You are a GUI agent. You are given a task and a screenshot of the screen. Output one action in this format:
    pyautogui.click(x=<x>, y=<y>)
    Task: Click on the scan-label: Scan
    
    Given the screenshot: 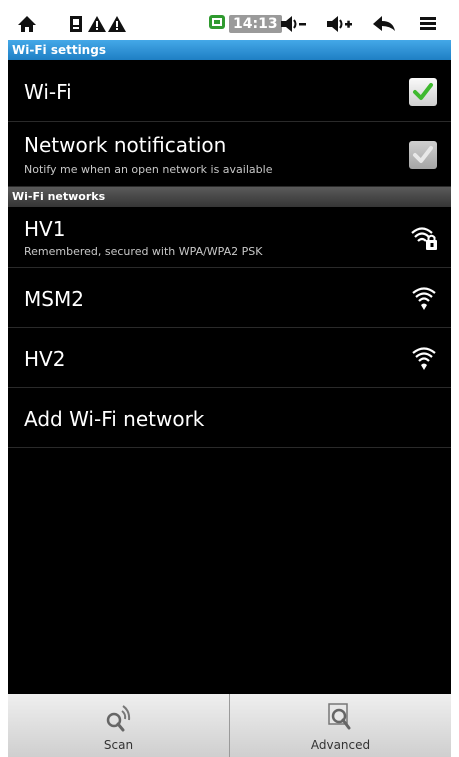 What is the action you would take?
    pyautogui.click(x=118, y=745)
    